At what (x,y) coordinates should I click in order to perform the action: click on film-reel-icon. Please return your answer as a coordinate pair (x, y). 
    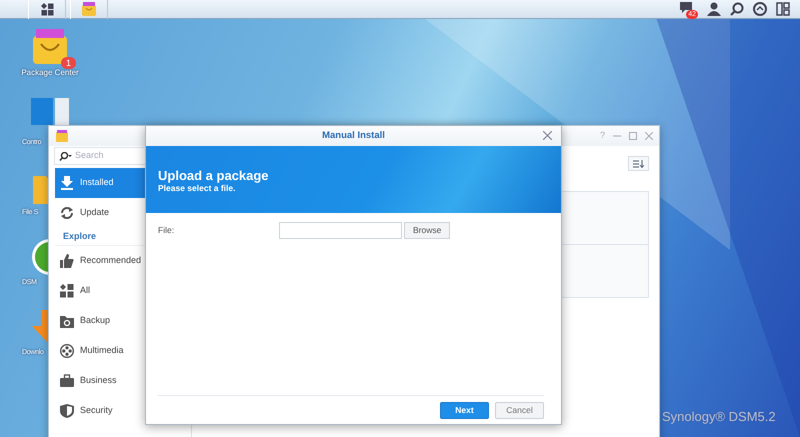
    Looking at the image, I should click on (67, 351).